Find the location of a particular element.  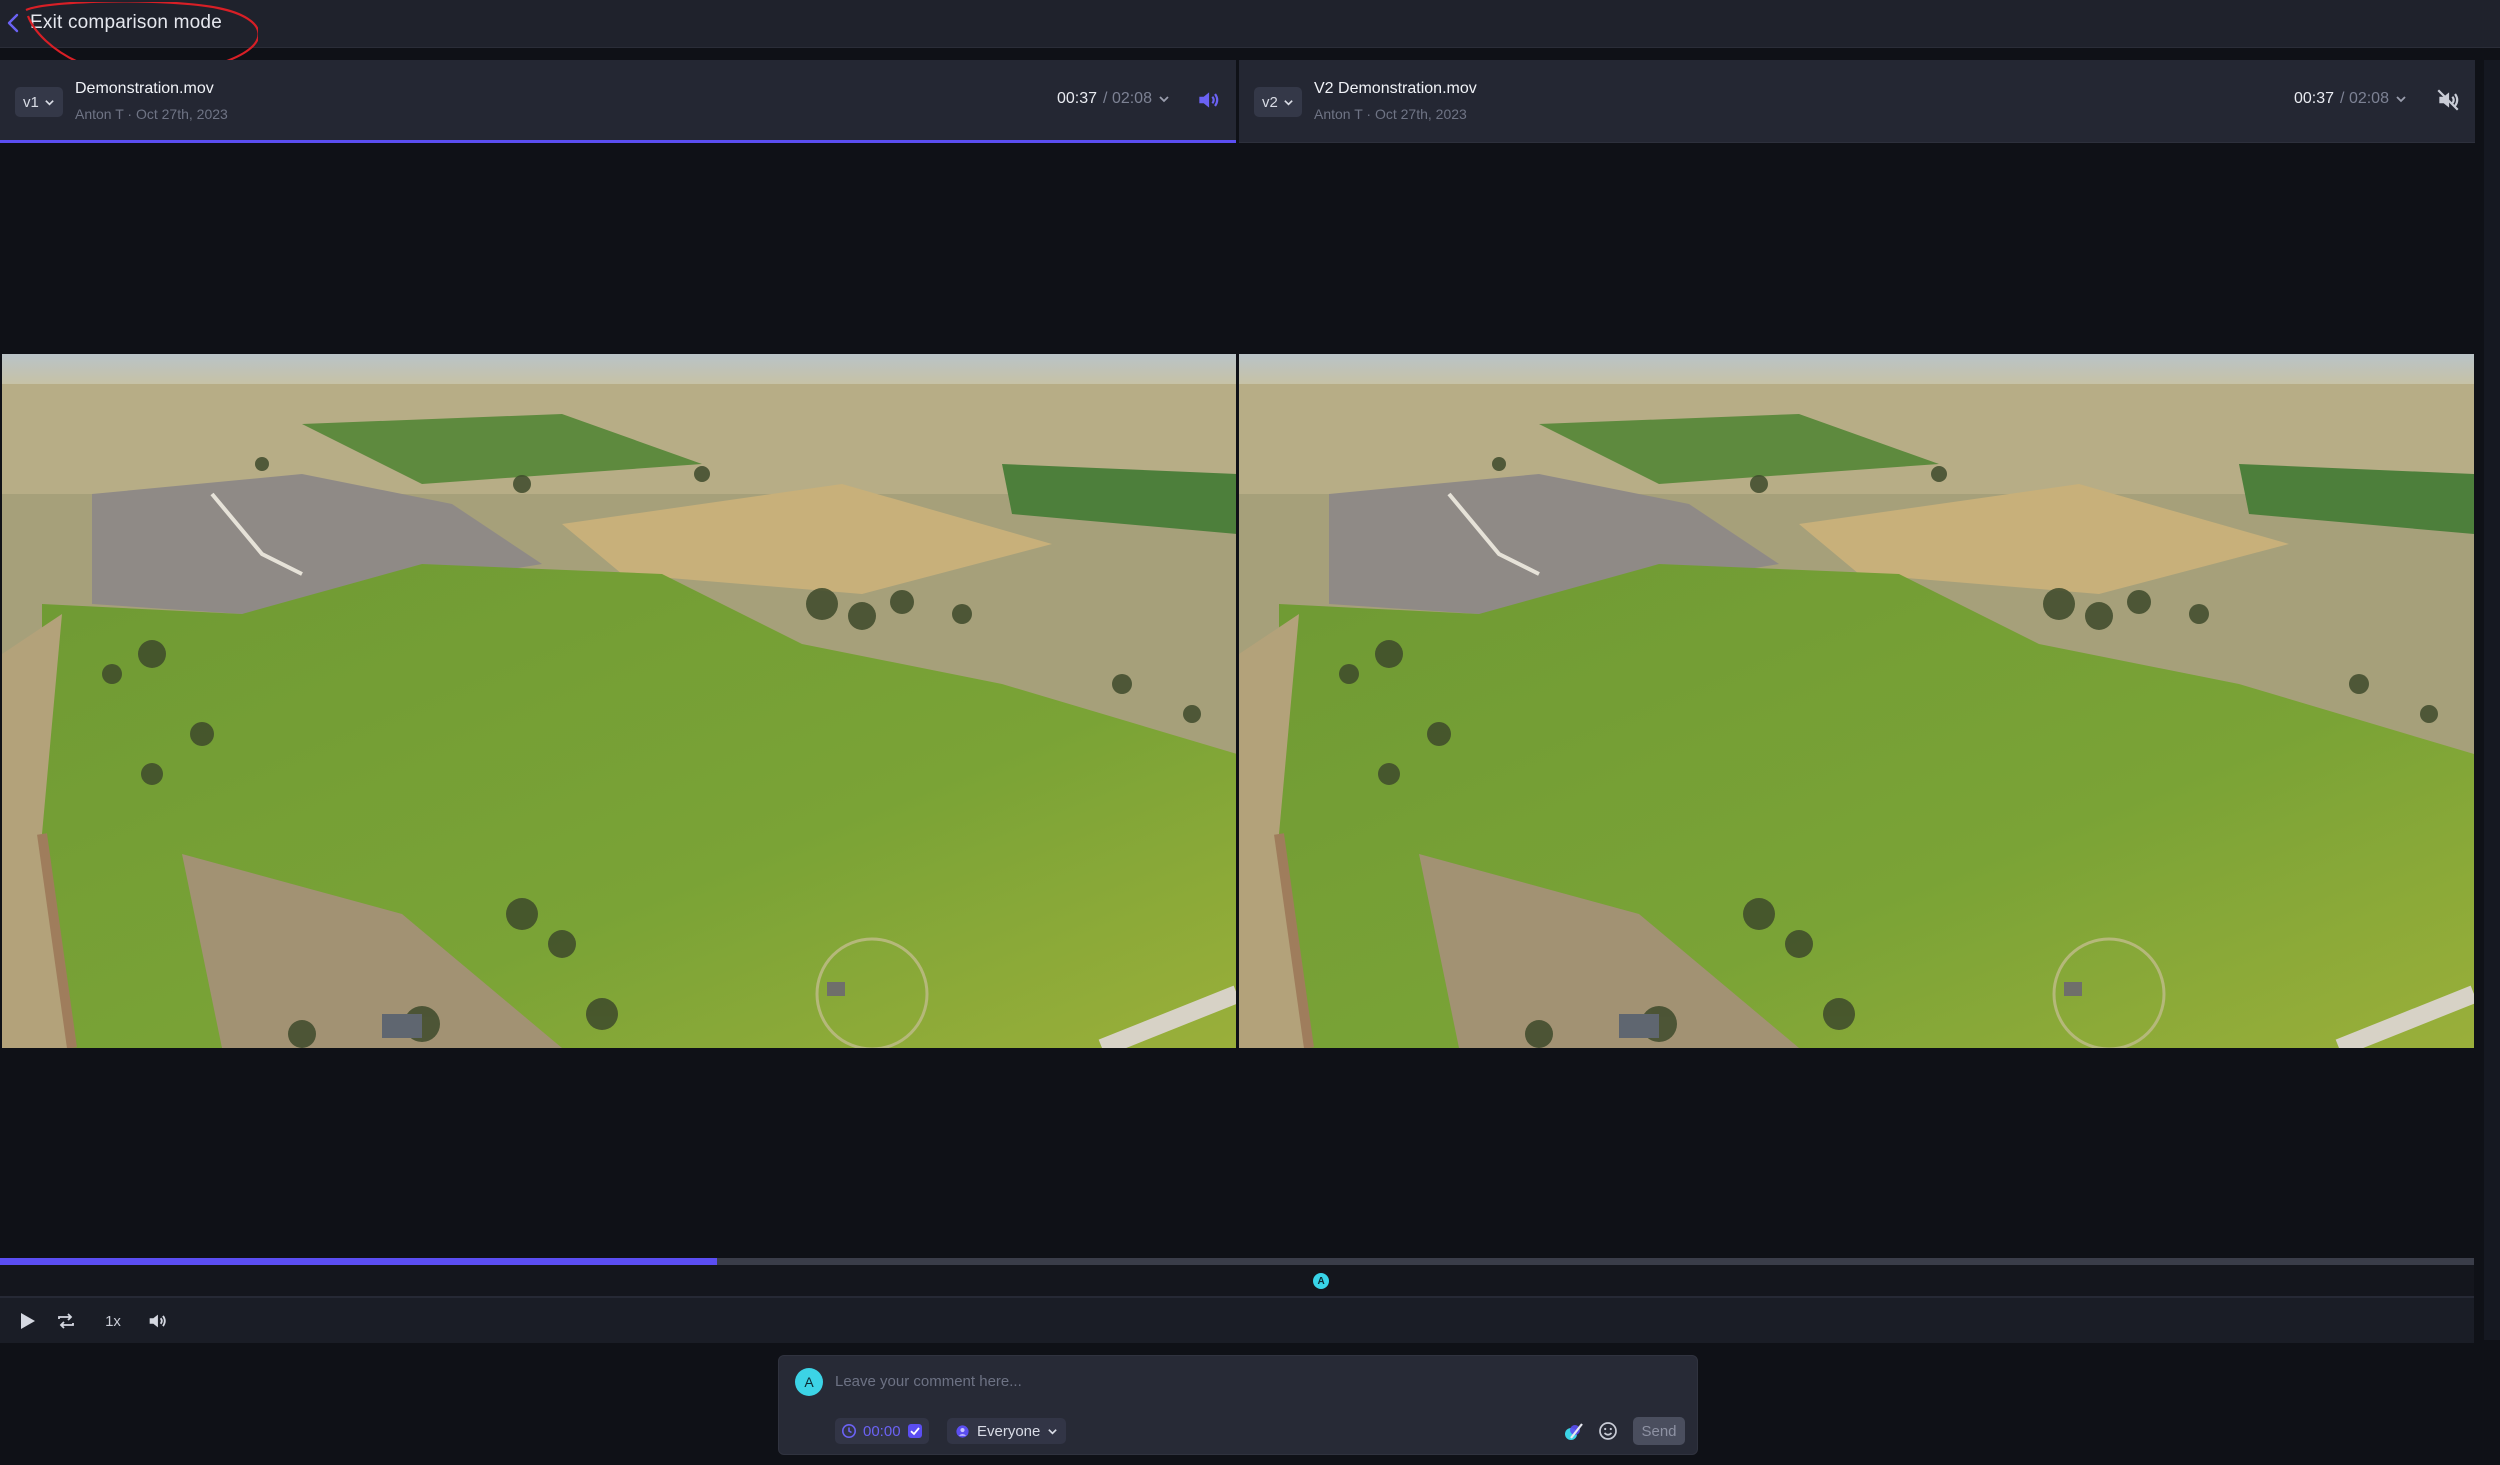

send-button: Send is located at coordinates (1659, 1431).